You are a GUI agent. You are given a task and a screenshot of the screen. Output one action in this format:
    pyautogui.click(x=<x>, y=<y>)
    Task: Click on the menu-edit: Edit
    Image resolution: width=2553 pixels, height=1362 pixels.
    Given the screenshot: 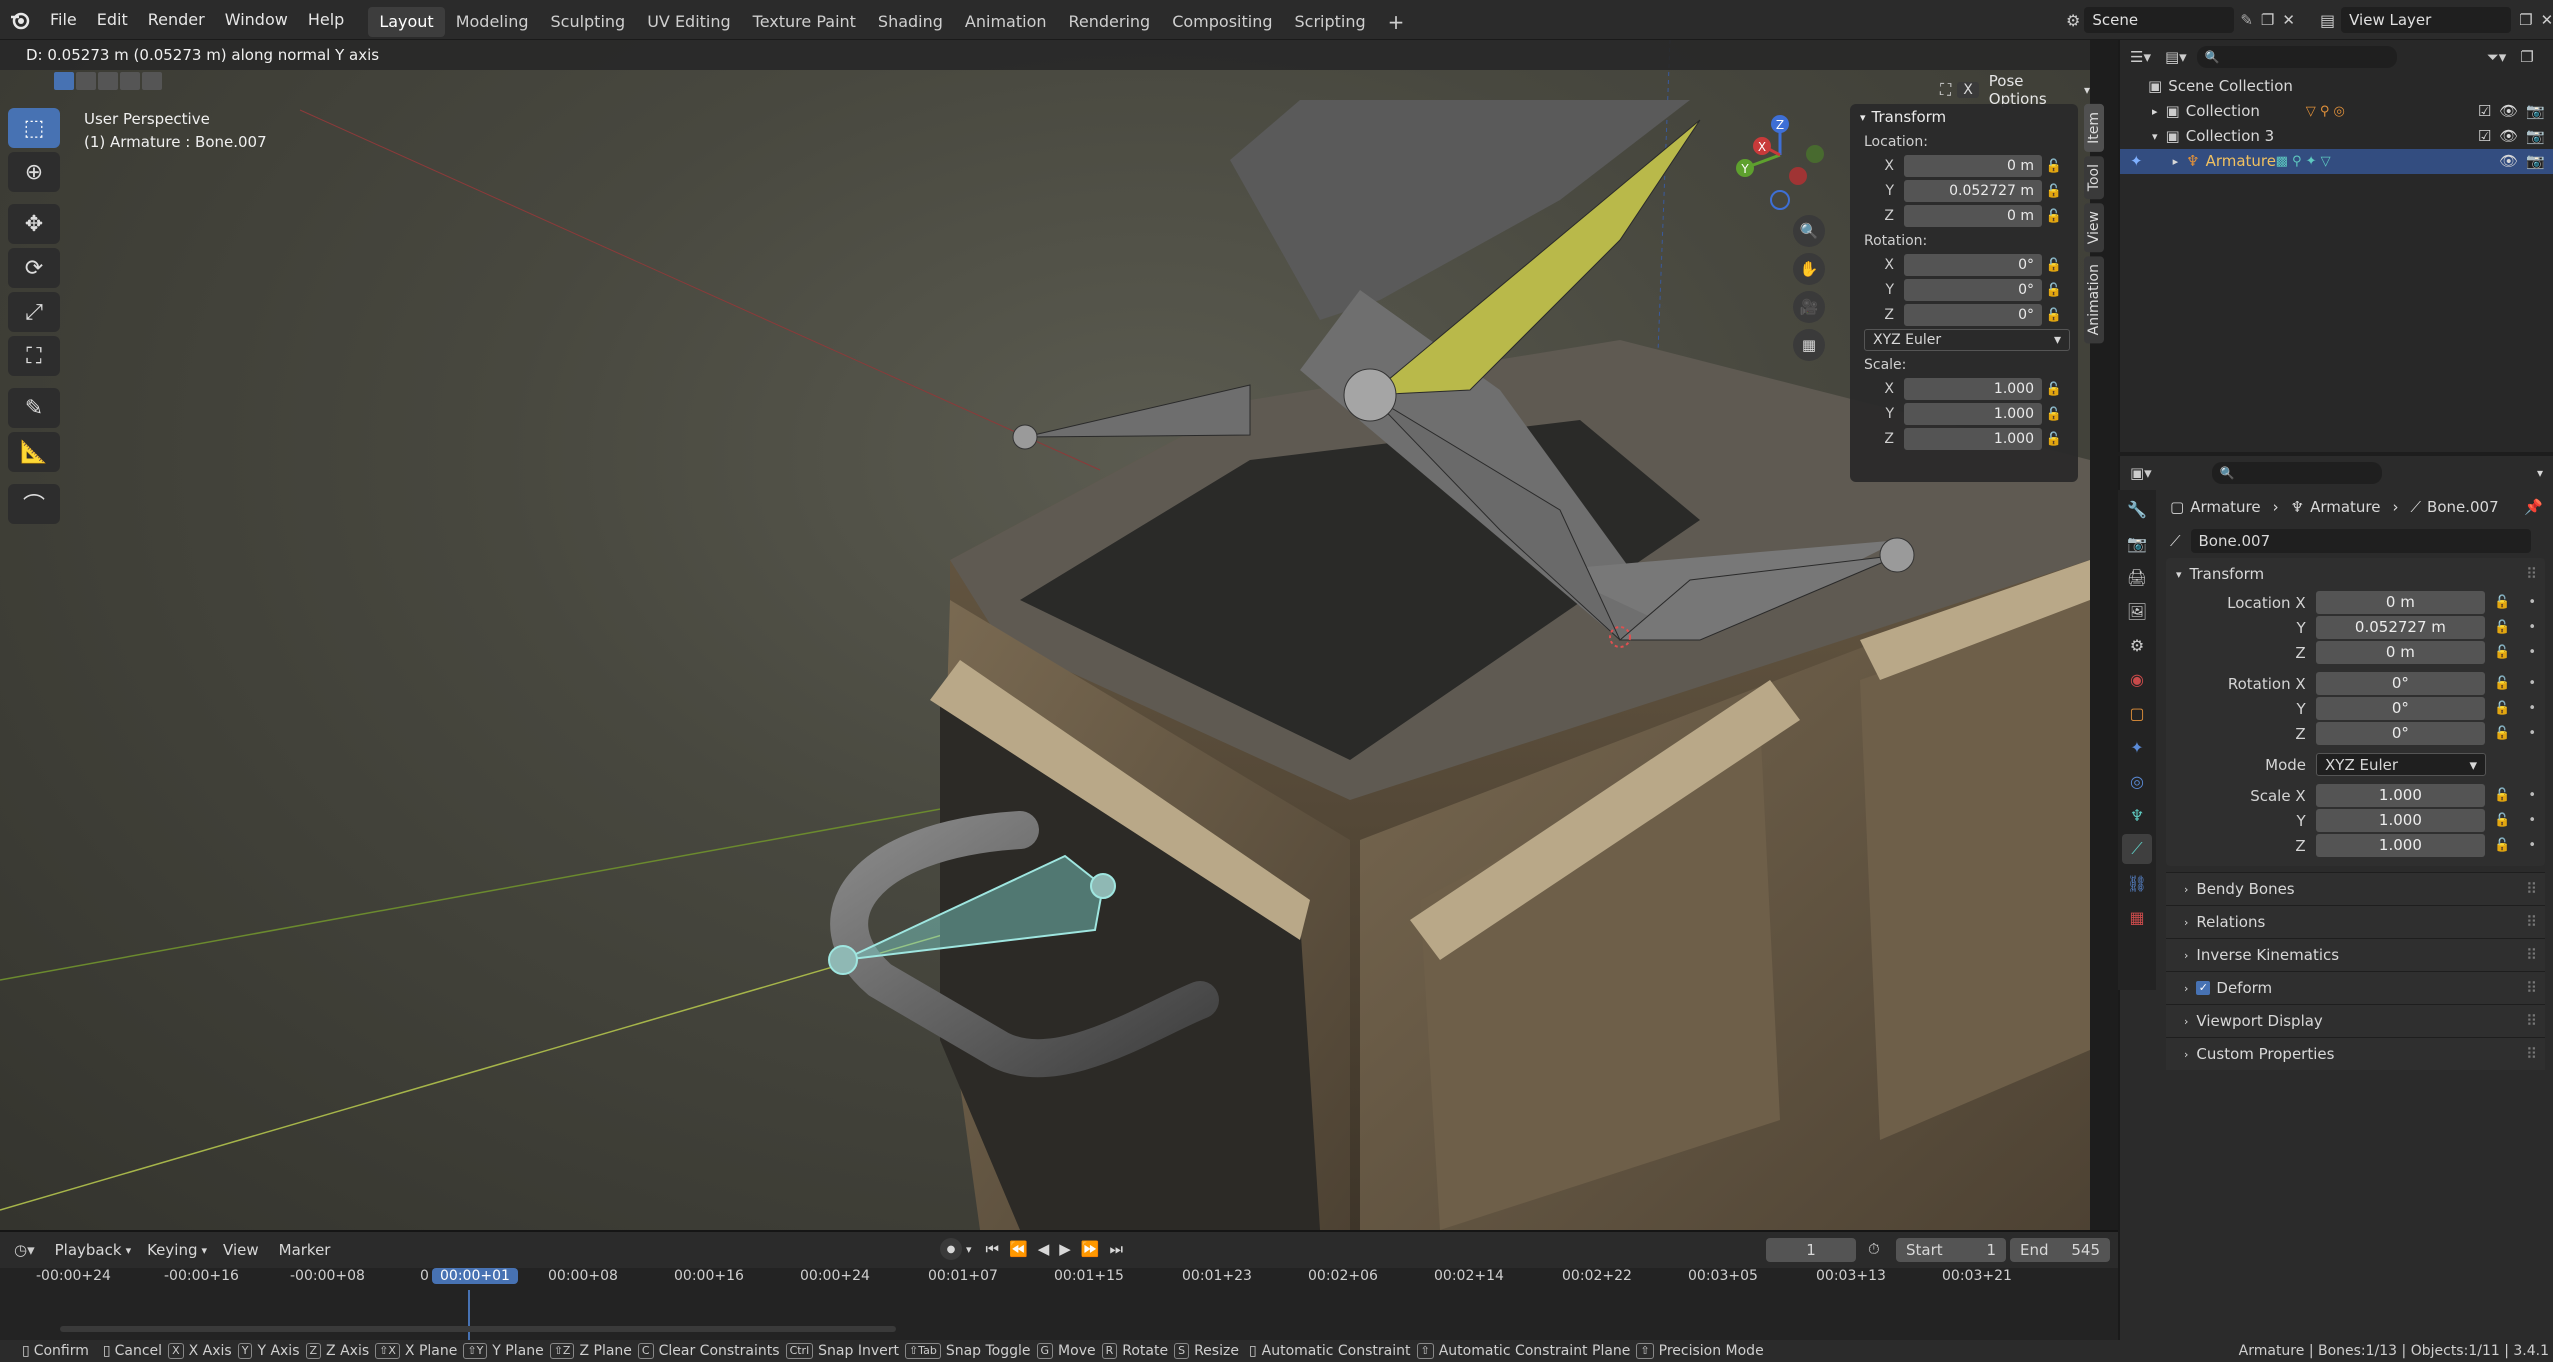 What is the action you would take?
    pyautogui.click(x=112, y=20)
    